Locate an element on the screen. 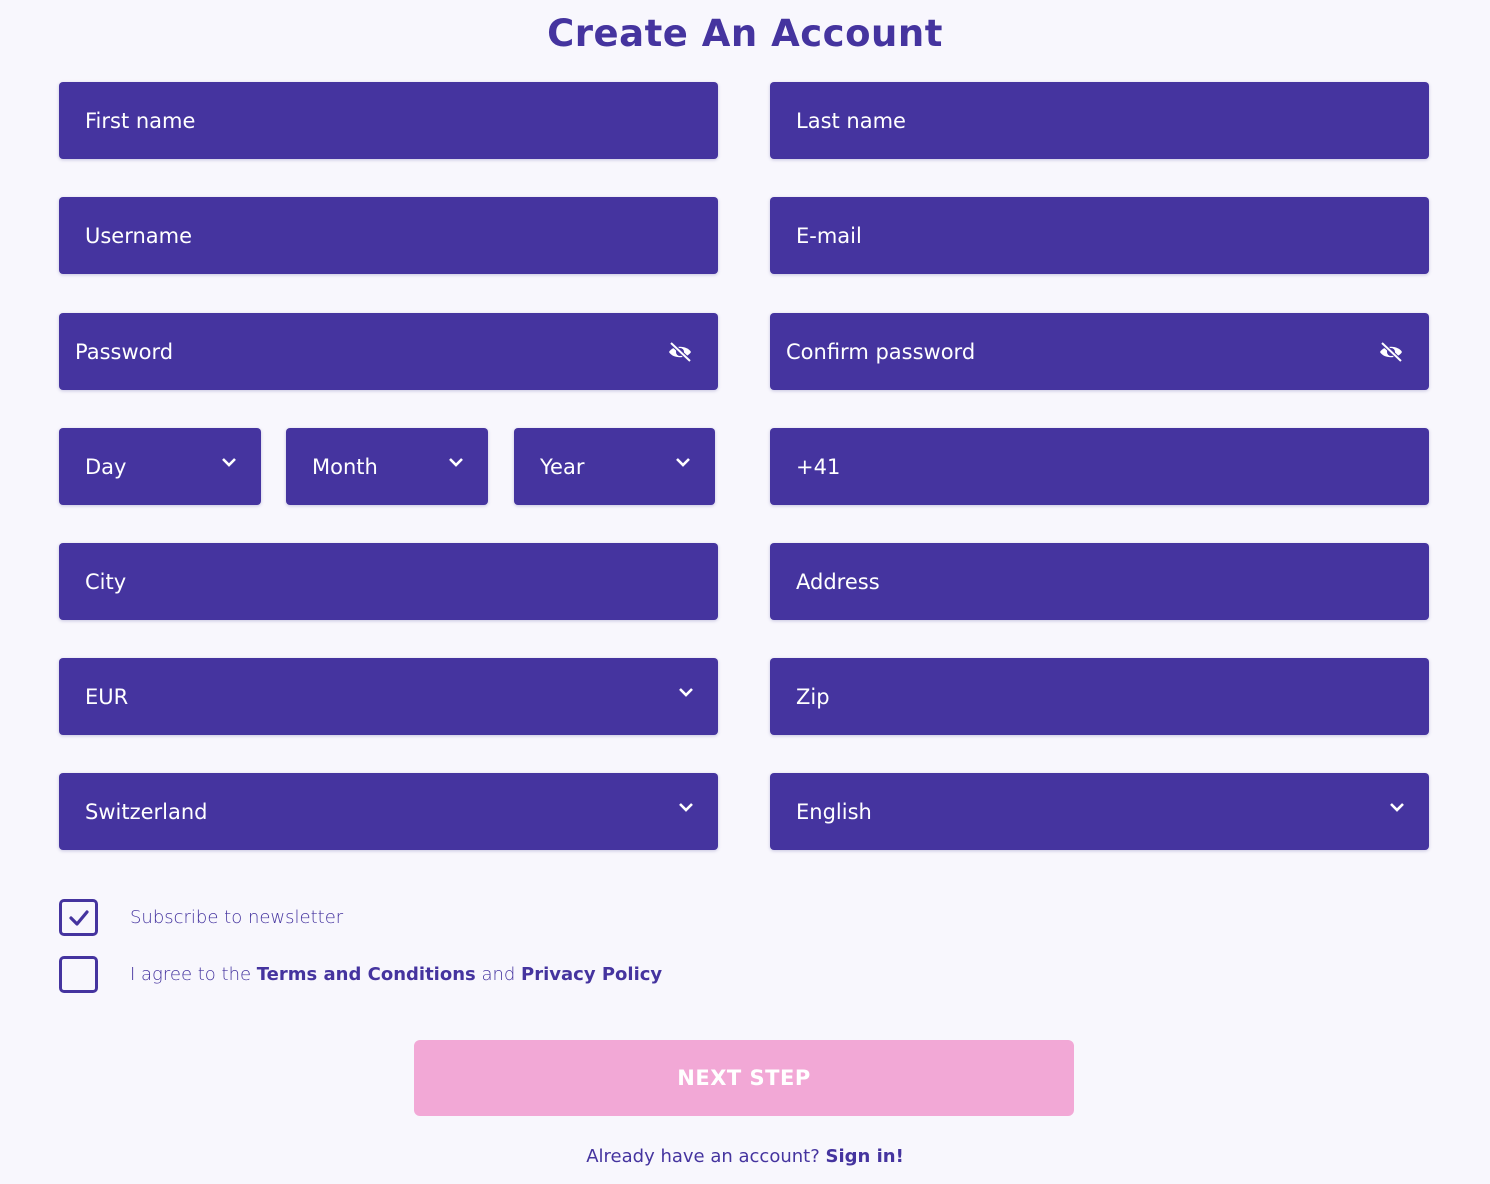  page-title: Create An Account is located at coordinates (745, 33).